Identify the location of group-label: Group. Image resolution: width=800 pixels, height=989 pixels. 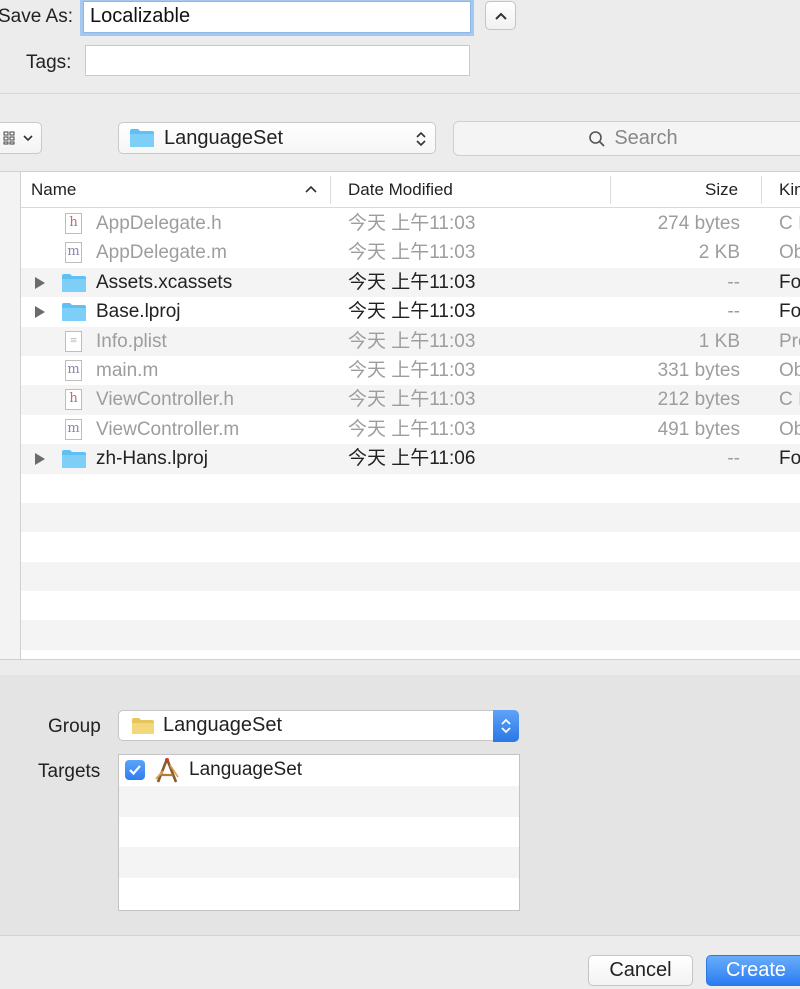
(74, 726).